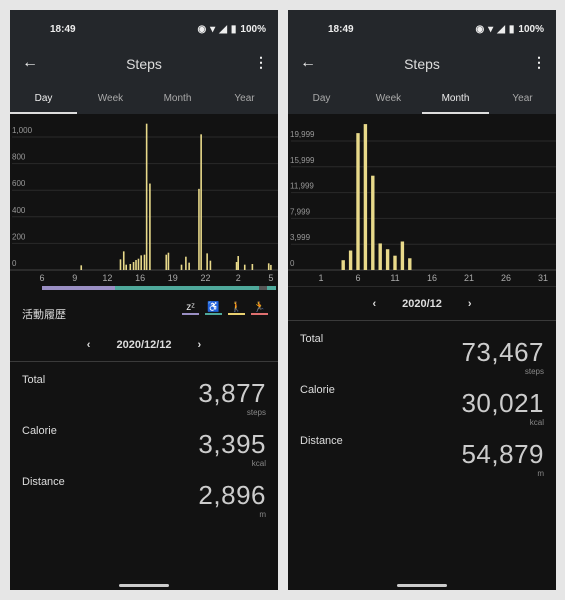  Describe the element at coordinates (200, 345) in the screenshot. I see `next-date-icon: ›` at that location.